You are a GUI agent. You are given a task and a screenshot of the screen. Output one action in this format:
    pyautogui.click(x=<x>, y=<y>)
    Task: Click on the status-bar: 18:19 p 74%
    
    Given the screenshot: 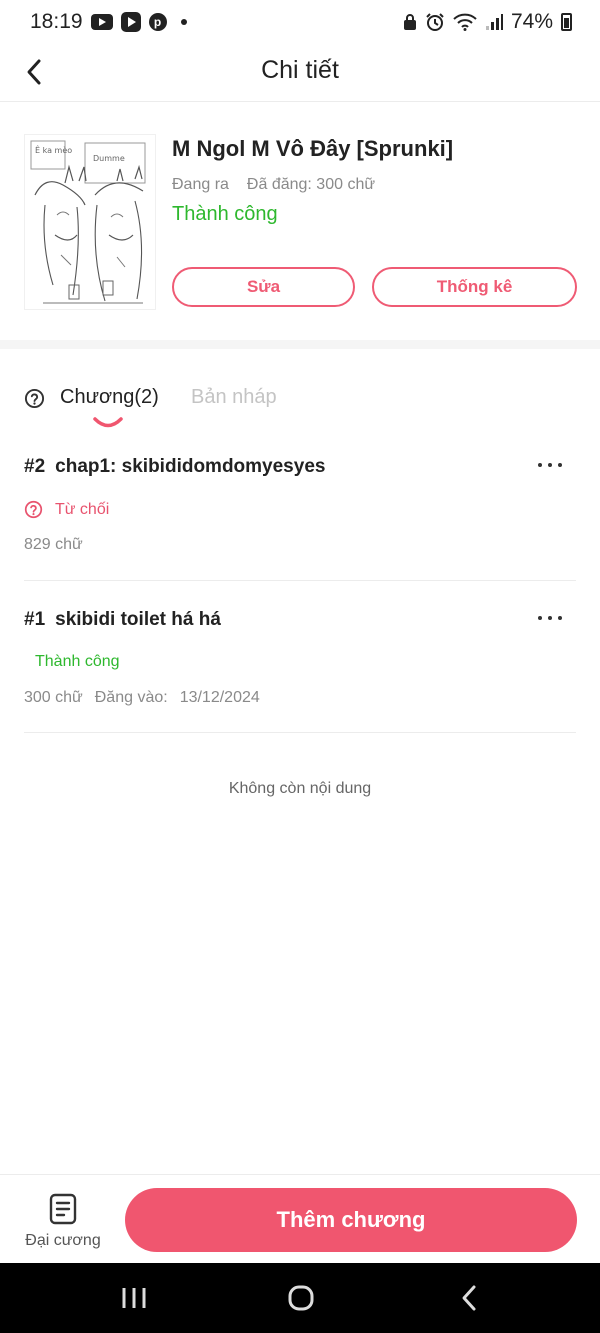 What is the action you would take?
    pyautogui.click(x=300, y=22)
    